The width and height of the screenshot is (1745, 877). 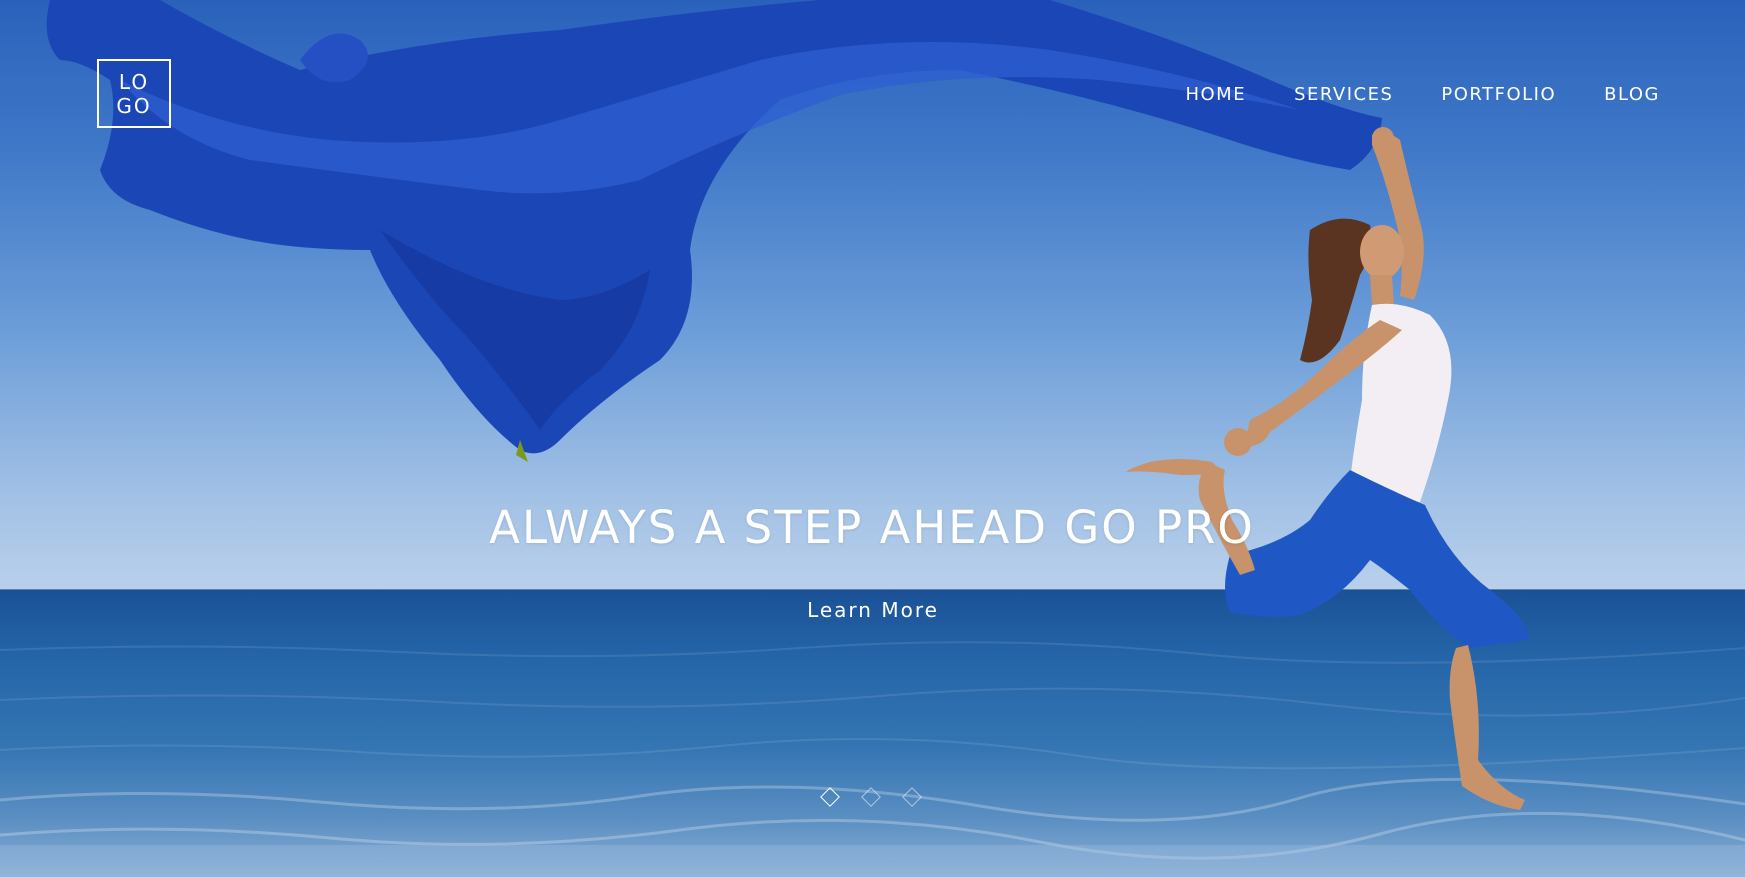 I want to click on hero-headline: ALWAYS A STEP AHEAD GO PRO, so click(x=872, y=527).